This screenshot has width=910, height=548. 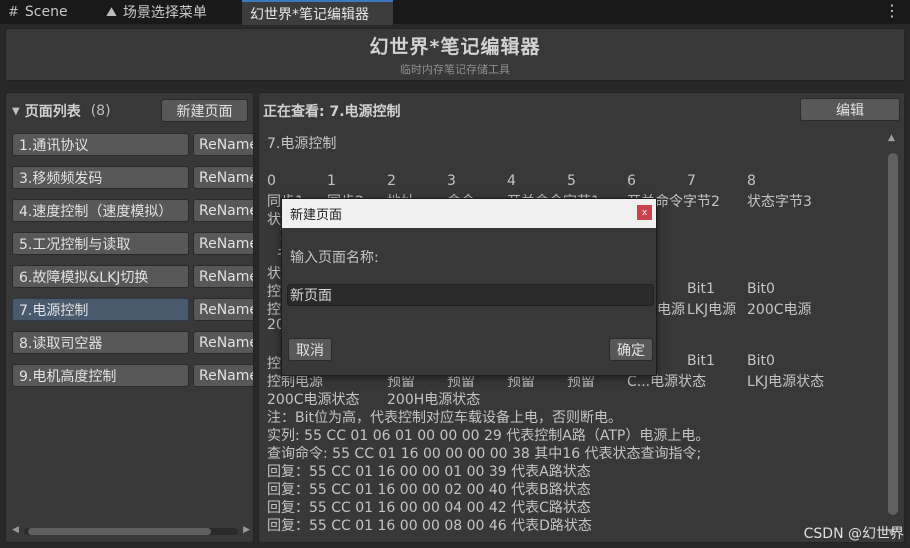 I want to click on page-list-horizontal-scrollbar: ◀ ▶, so click(x=131, y=531).